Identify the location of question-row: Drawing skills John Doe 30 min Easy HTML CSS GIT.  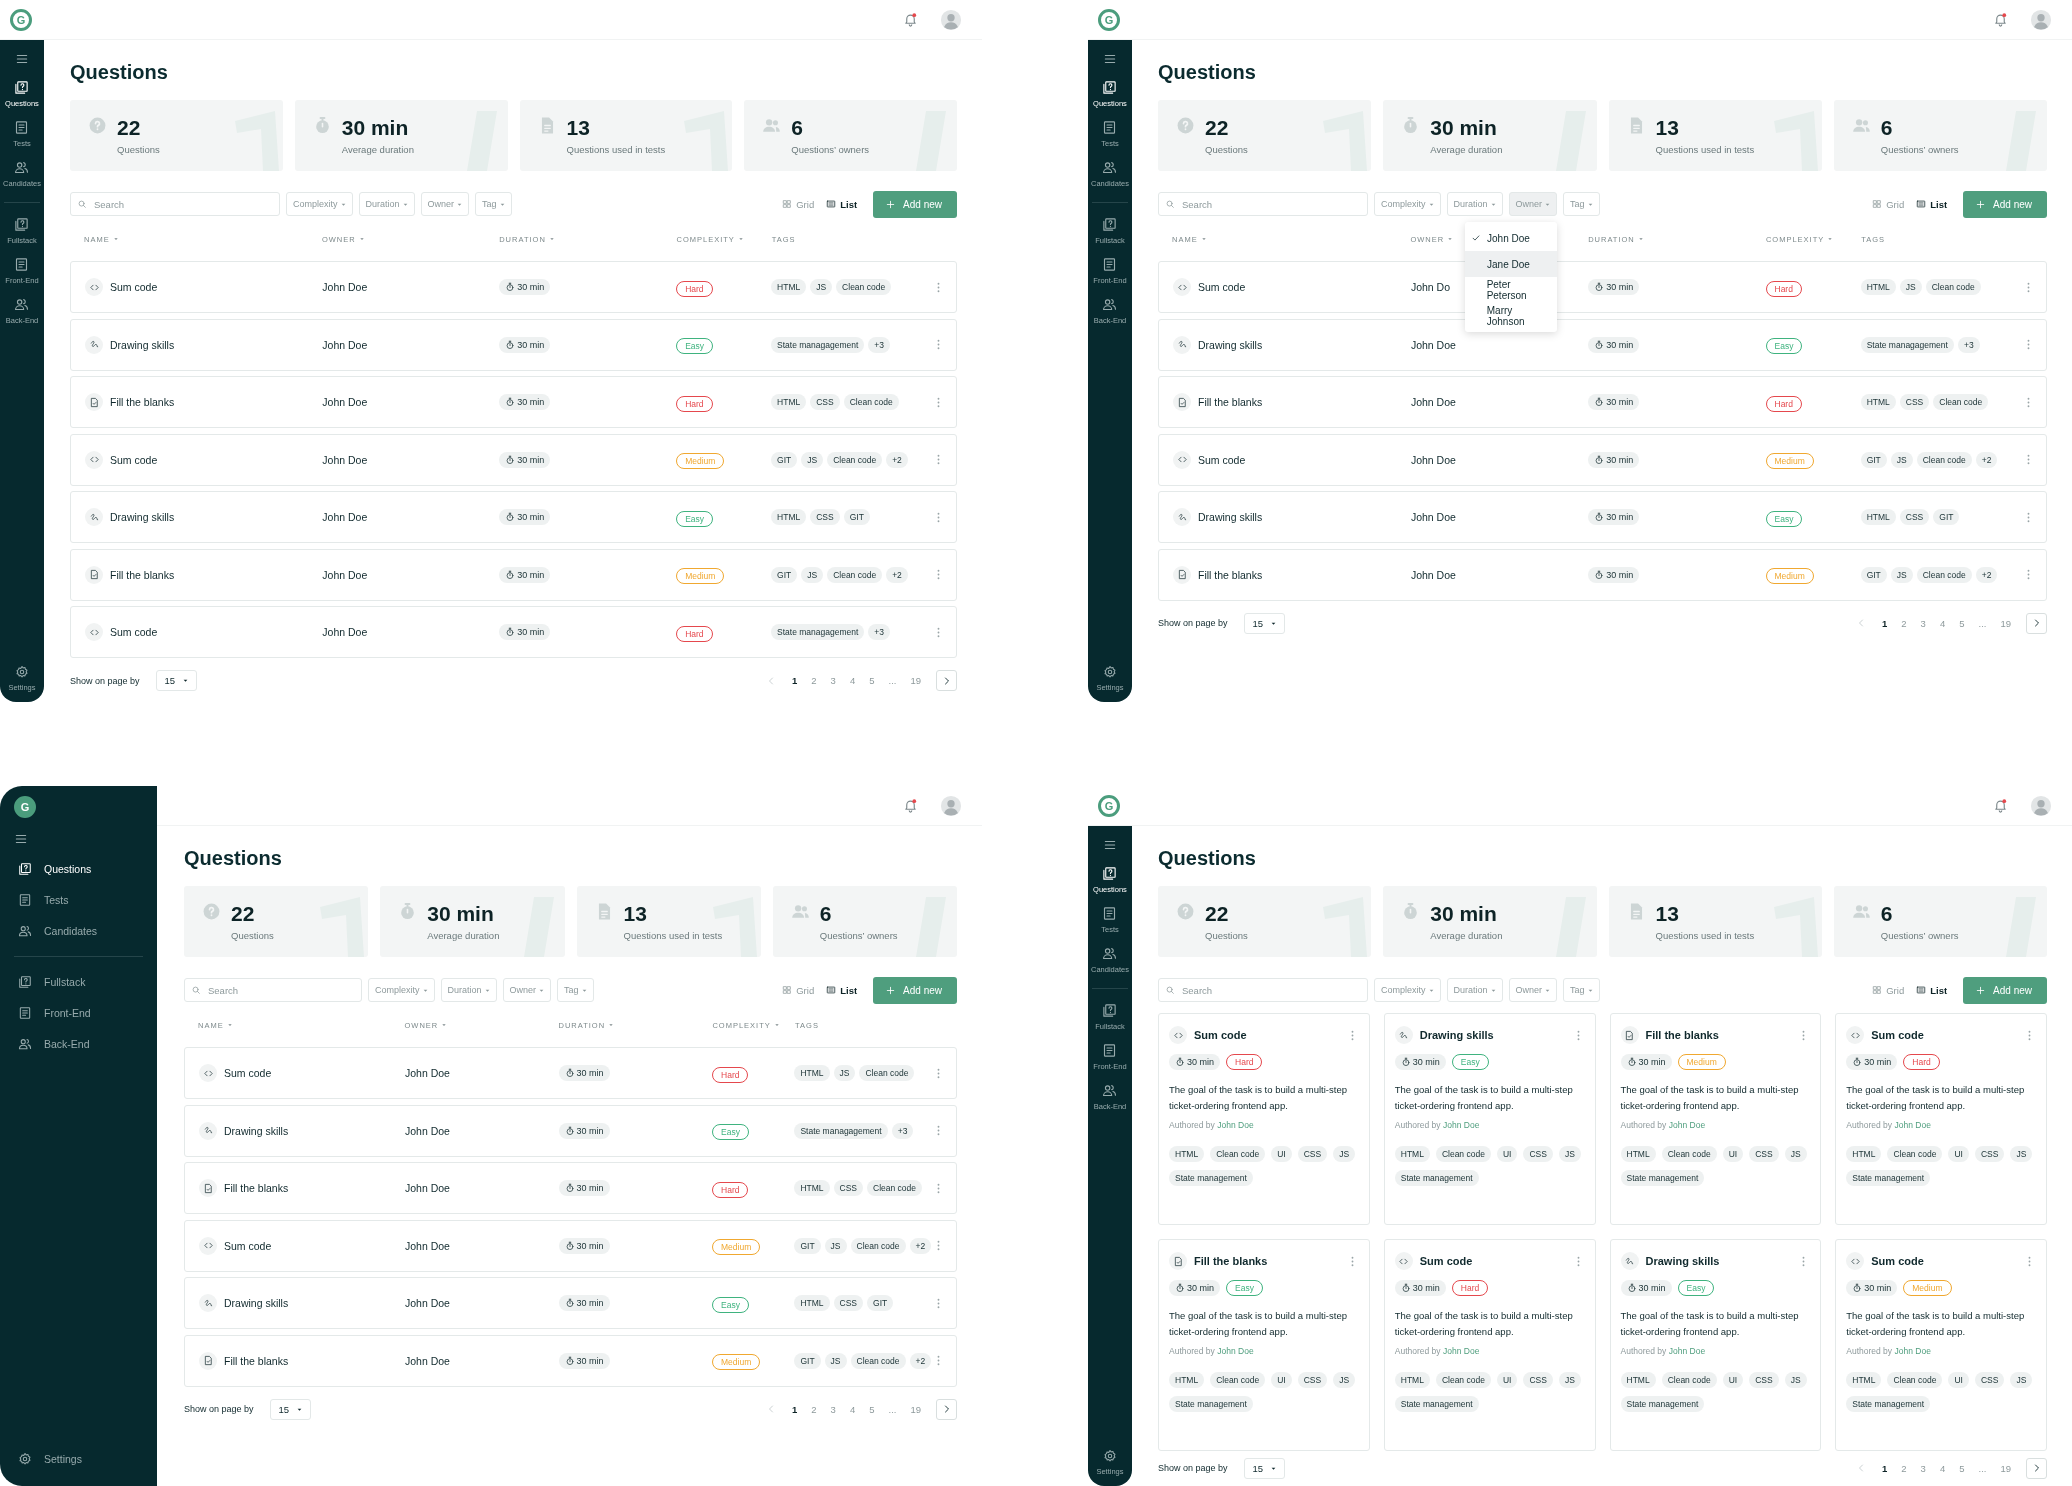
(513, 517).